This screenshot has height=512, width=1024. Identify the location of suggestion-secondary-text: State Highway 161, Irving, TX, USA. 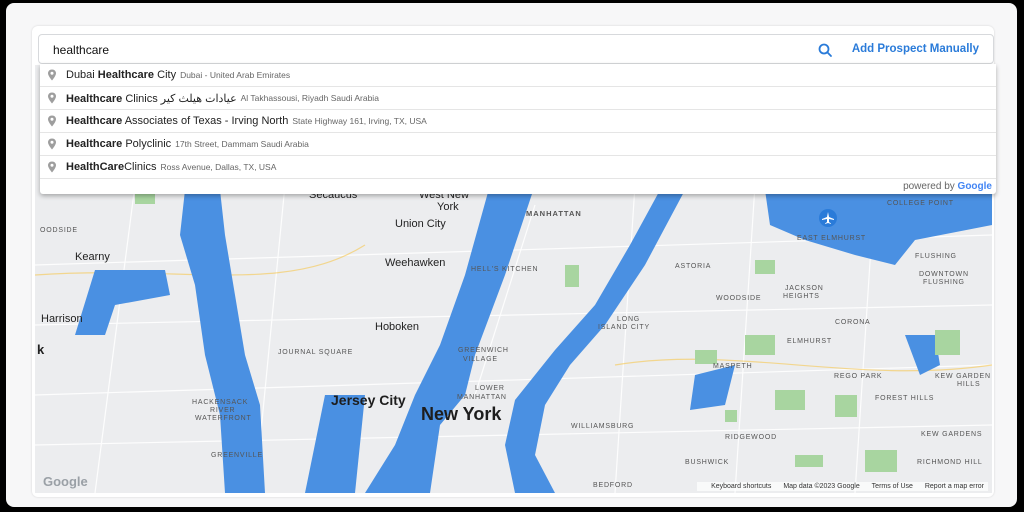
(359, 121).